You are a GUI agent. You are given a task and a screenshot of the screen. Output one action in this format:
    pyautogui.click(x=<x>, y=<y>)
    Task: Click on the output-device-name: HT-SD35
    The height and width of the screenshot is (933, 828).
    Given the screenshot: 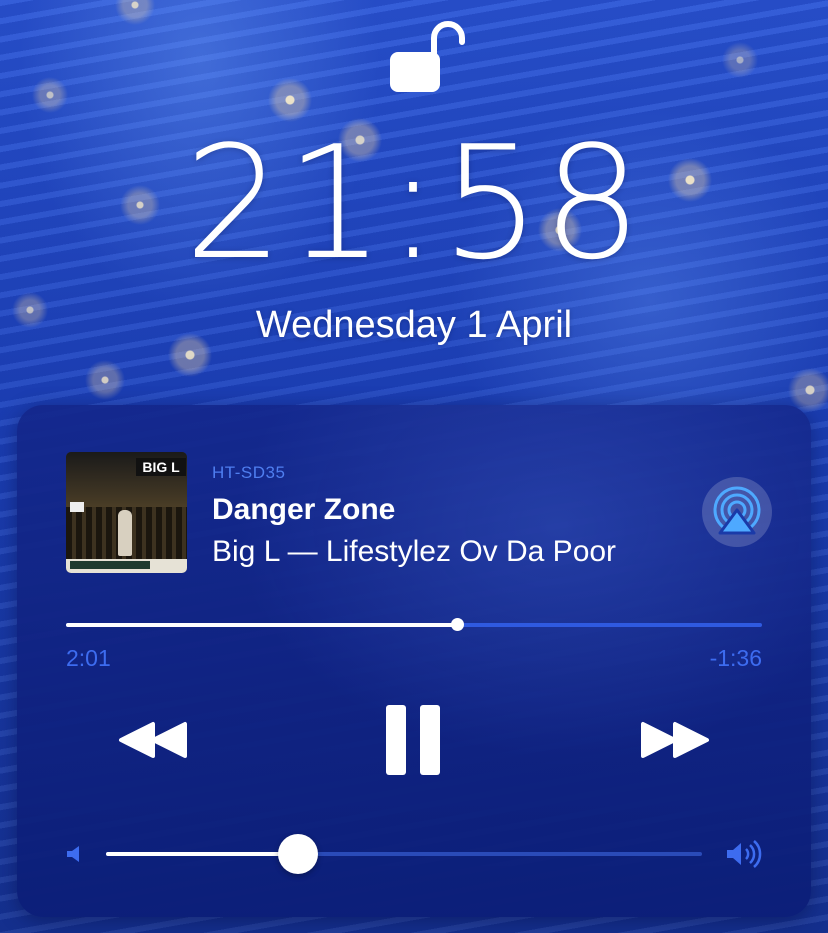 What is the action you would take?
    pyautogui.click(x=249, y=472)
    